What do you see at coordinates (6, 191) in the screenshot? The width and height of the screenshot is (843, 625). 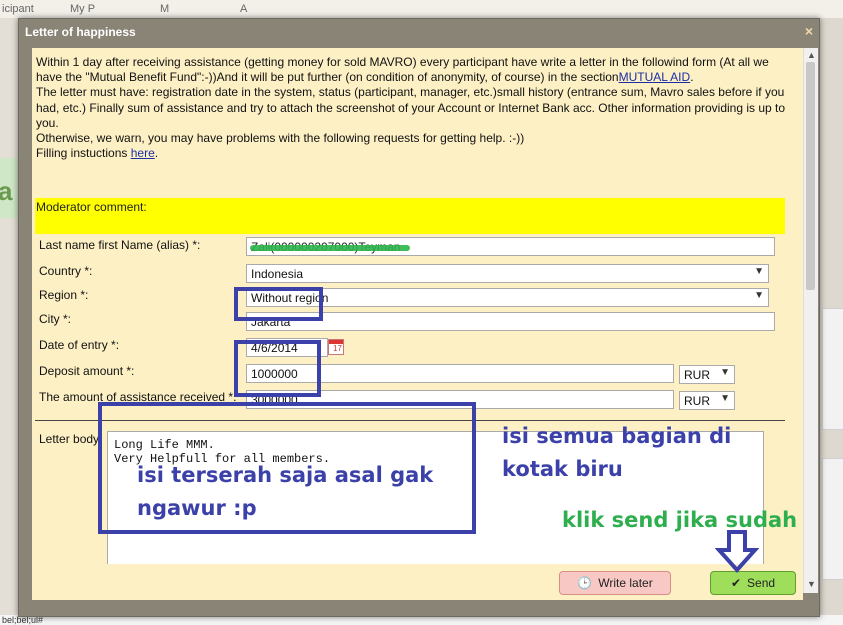 I see `bg-letter: a` at bounding box center [6, 191].